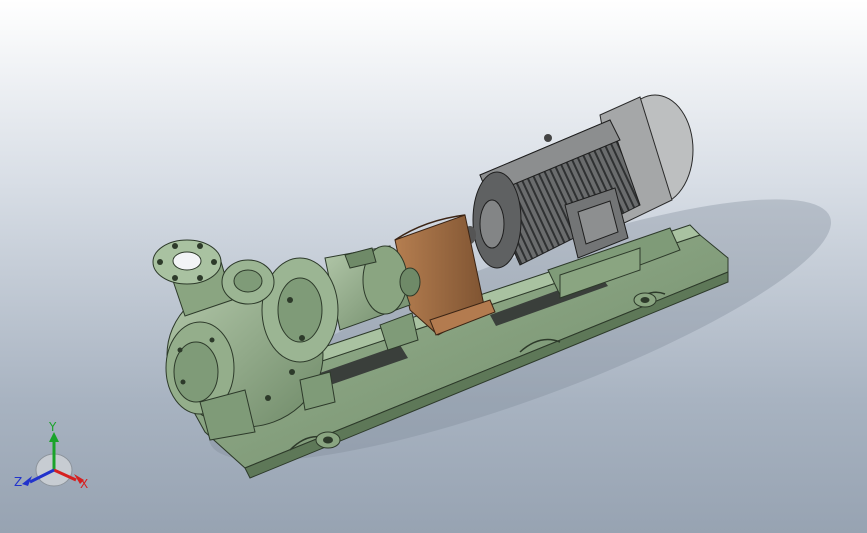 The width and height of the screenshot is (867, 533). What do you see at coordinates (84, 484) in the screenshot?
I see `x-axis-label: X` at bounding box center [84, 484].